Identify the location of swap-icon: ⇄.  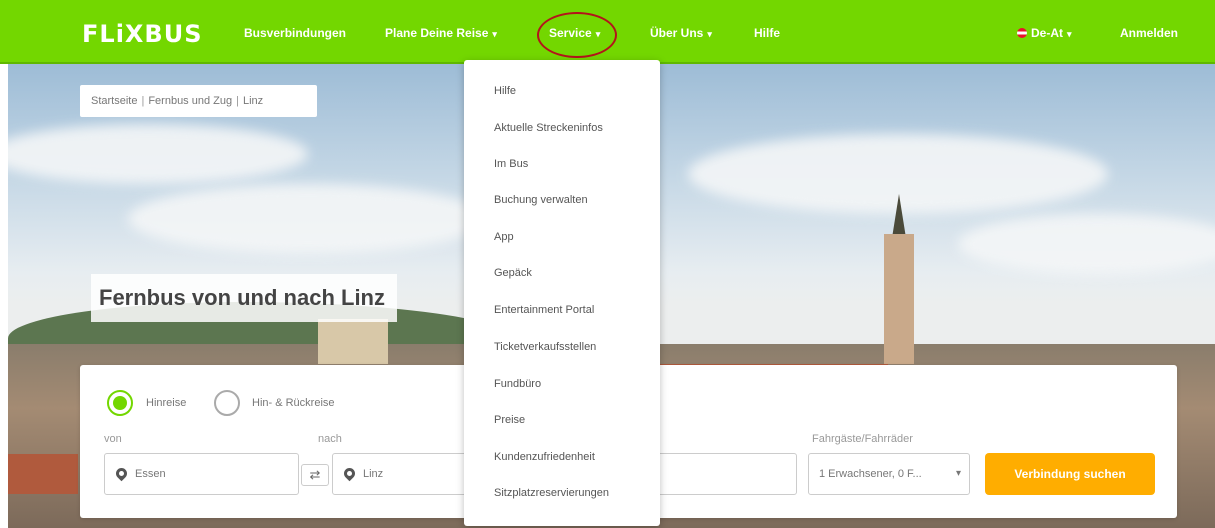
(315, 474).